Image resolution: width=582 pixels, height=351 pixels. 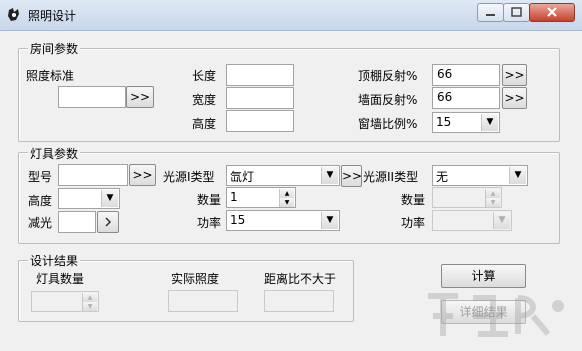 What do you see at coordinates (388, 124) in the screenshot?
I see `window-ratio-label: 窗墙比例%` at bounding box center [388, 124].